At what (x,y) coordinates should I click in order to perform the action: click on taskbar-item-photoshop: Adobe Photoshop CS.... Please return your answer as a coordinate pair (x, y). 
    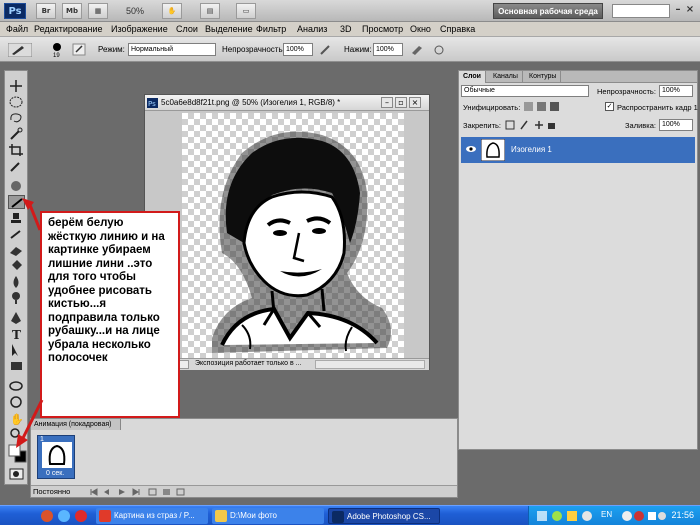
    Looking at the image, I should click on (384, 516).